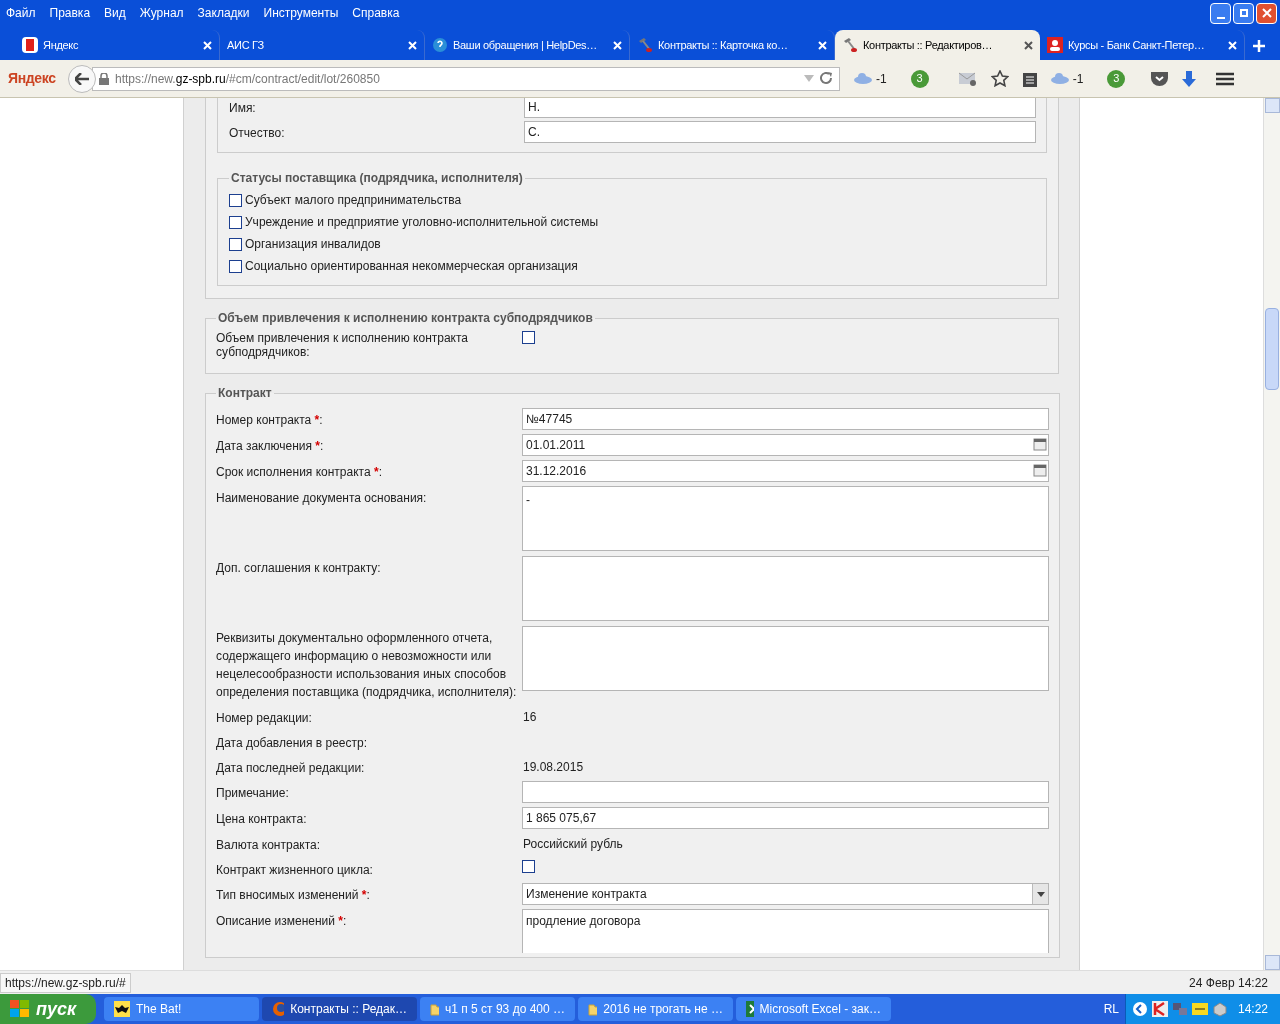 The height and width of the screenshot is (1024, 1280). What do you see at coordinates (785, 471) in the screenshot?
I see `date-field: 31.12.2016` at bounding box center [785, 471].